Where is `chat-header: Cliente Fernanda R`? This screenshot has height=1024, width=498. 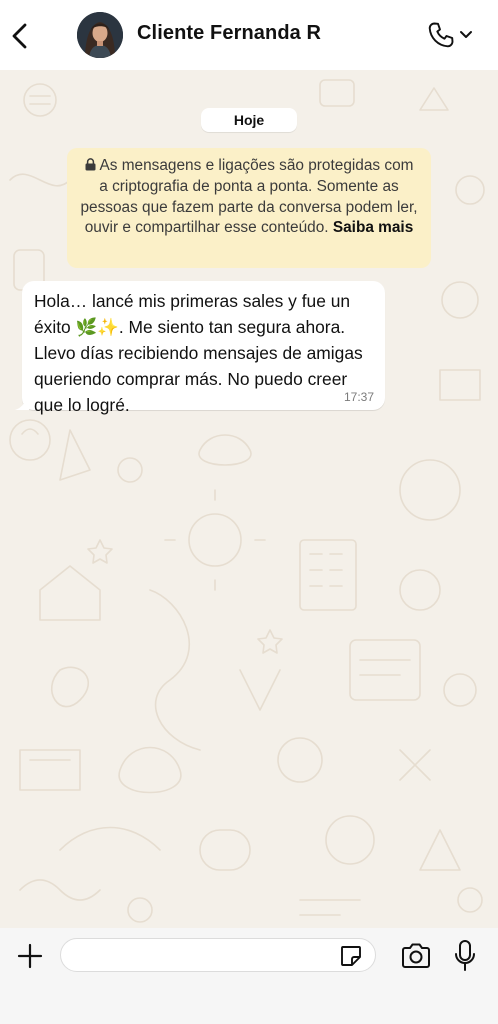
chat-header: Cliente Fernanda R is located at coordinates (249, 35).